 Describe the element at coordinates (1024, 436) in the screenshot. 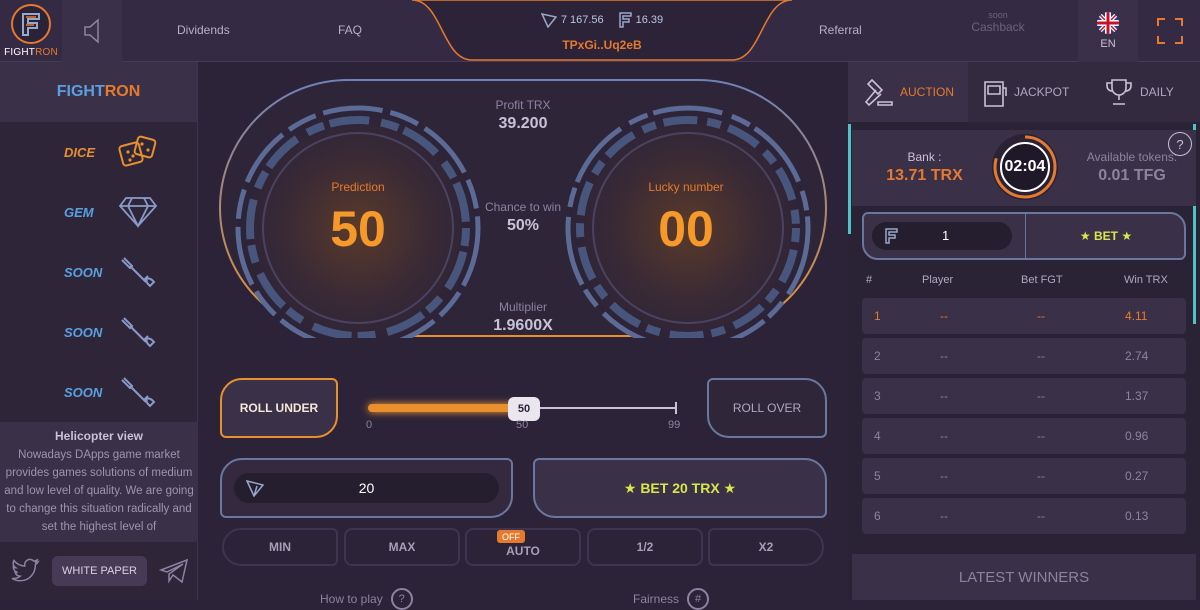

I see `table-row: 4 -- -- 0.96` at that location.